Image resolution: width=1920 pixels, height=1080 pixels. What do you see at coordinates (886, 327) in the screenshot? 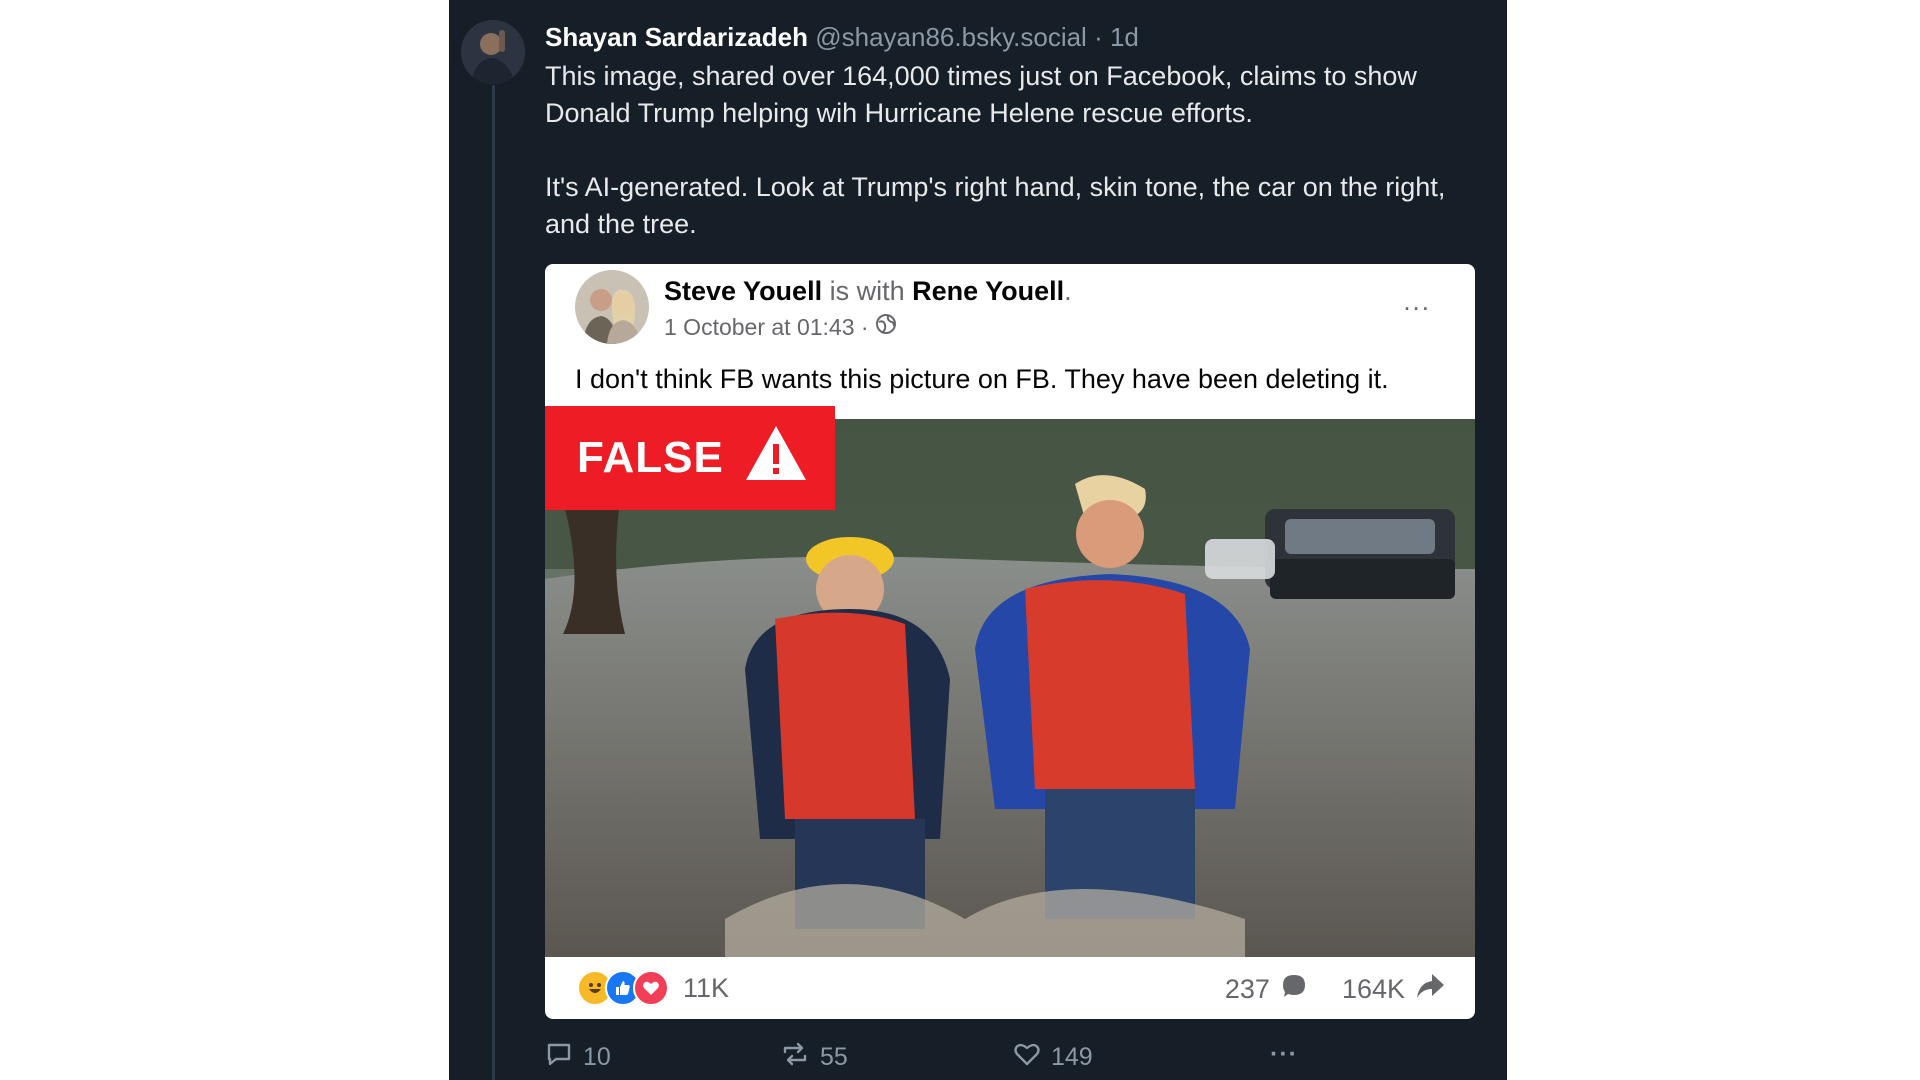
I see `globe-icon` at bounding box center [886, 327].